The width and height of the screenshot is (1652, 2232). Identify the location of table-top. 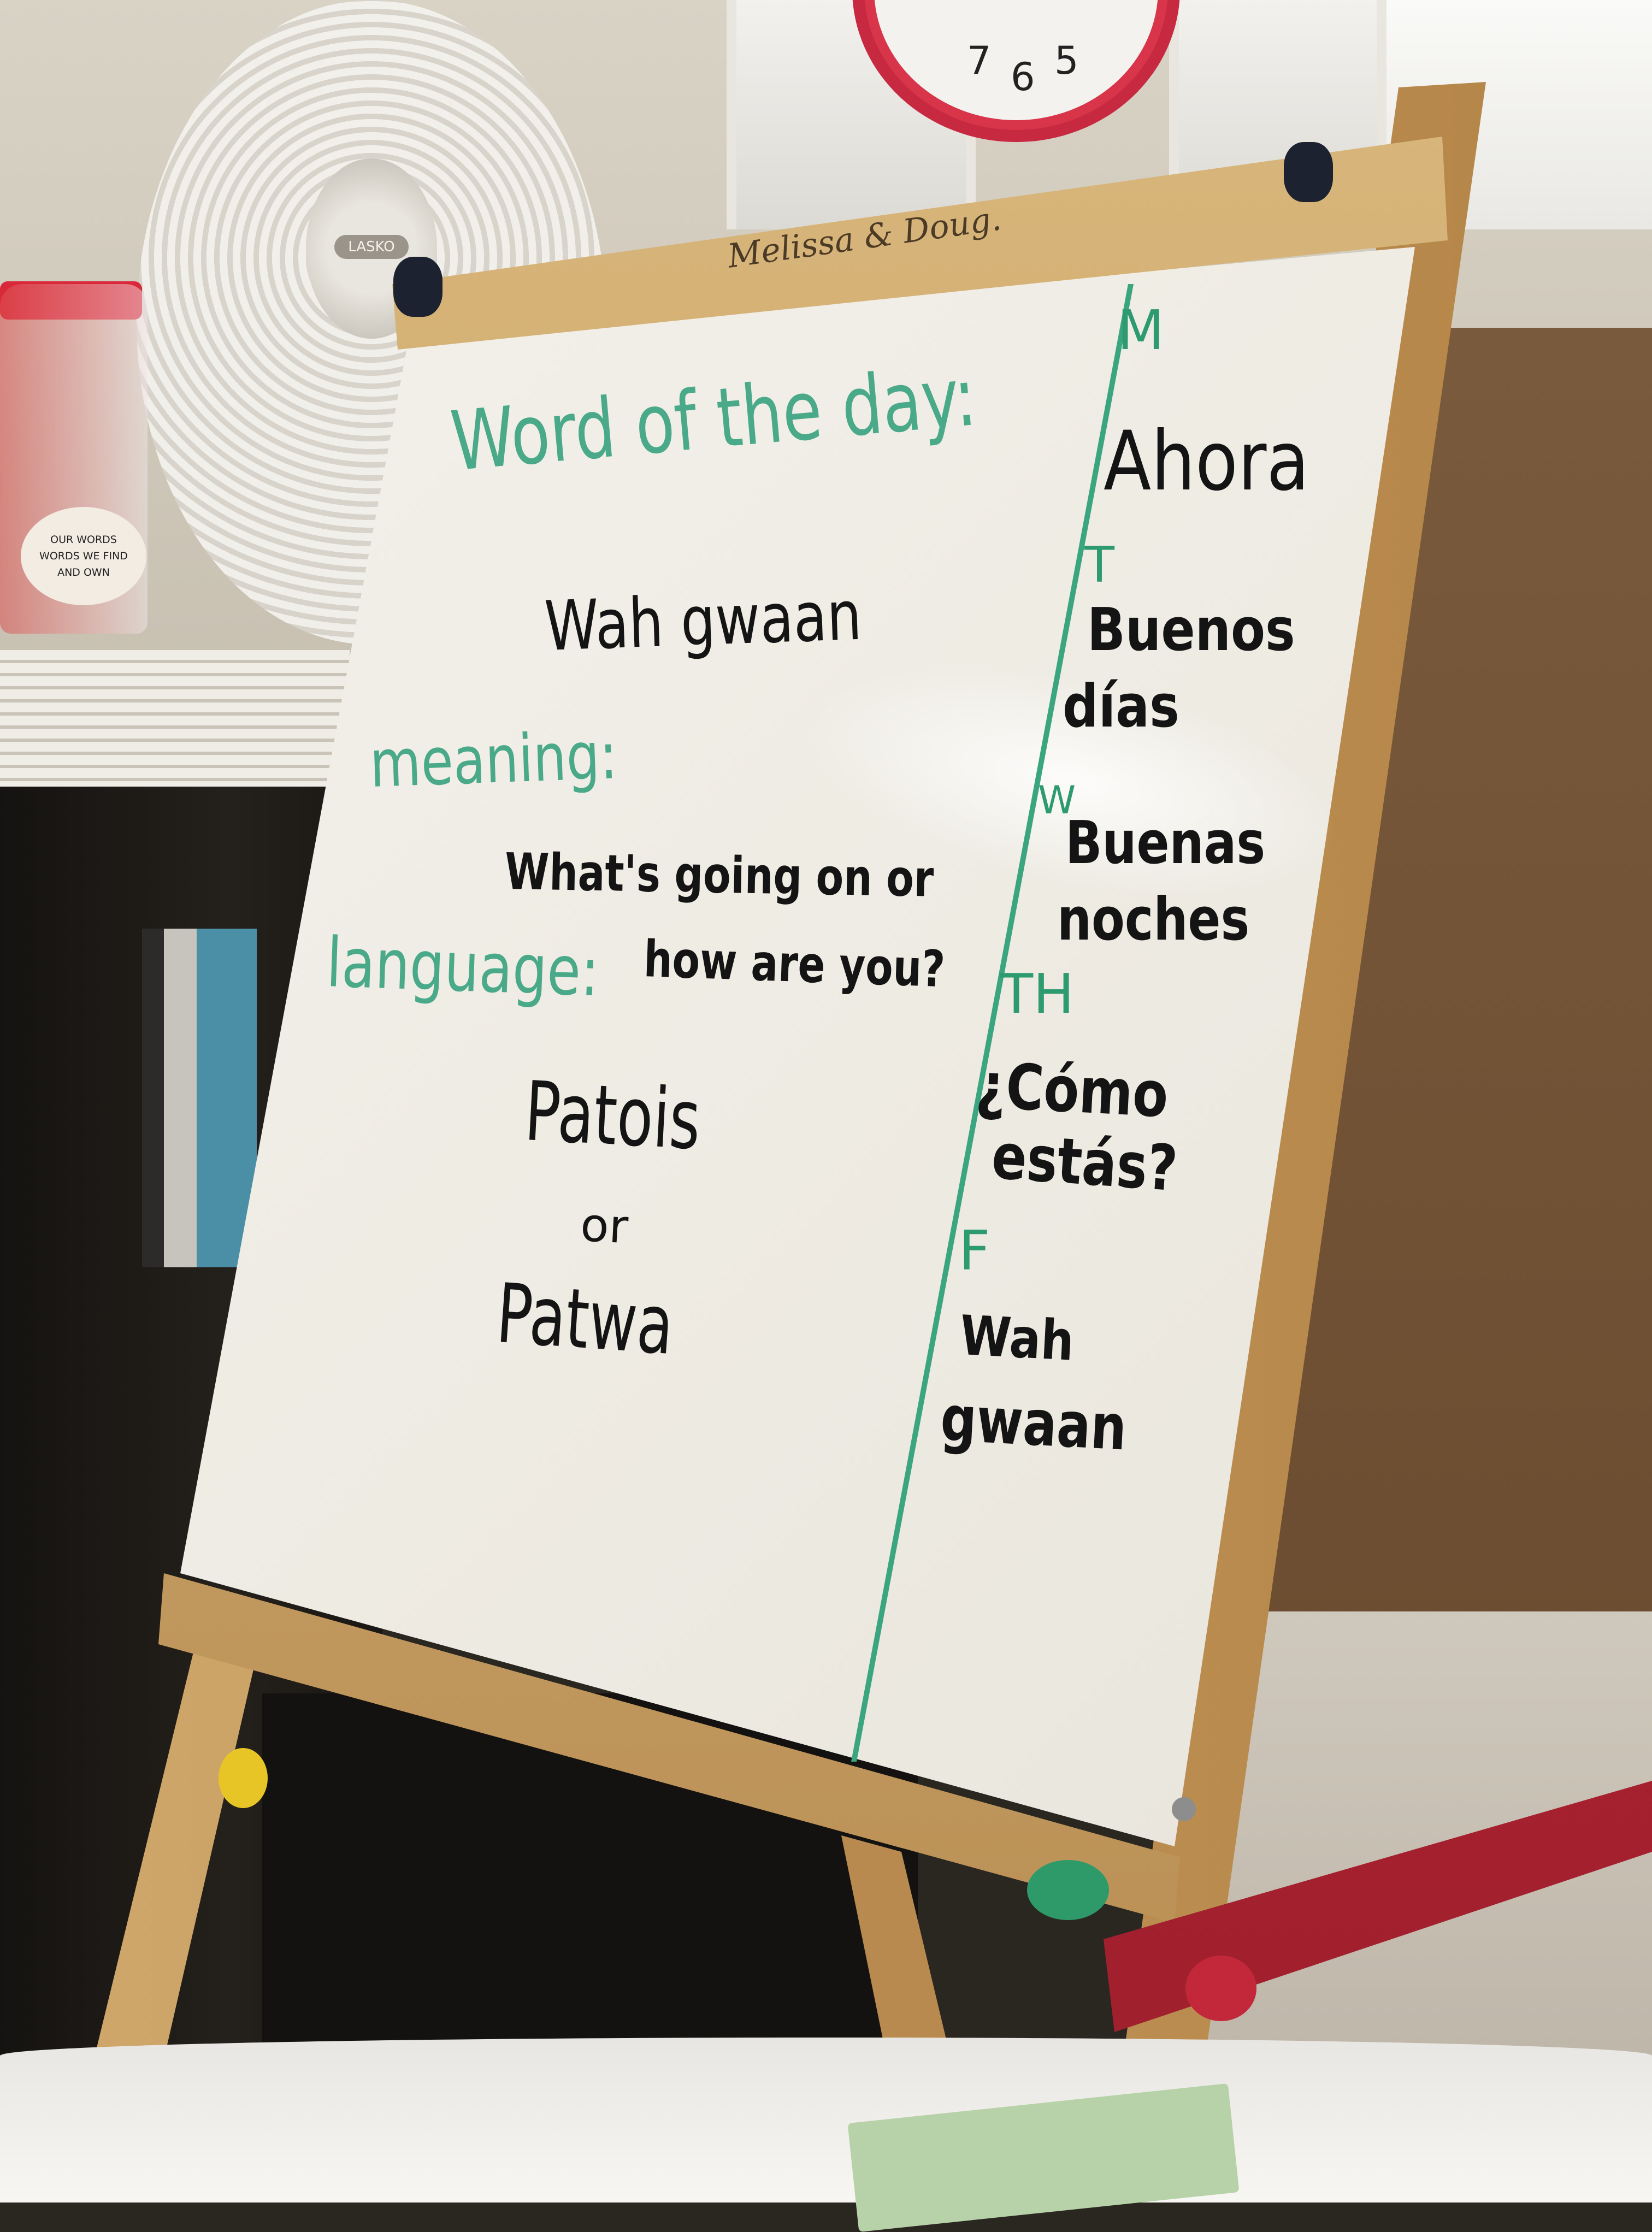
(826, 2120).